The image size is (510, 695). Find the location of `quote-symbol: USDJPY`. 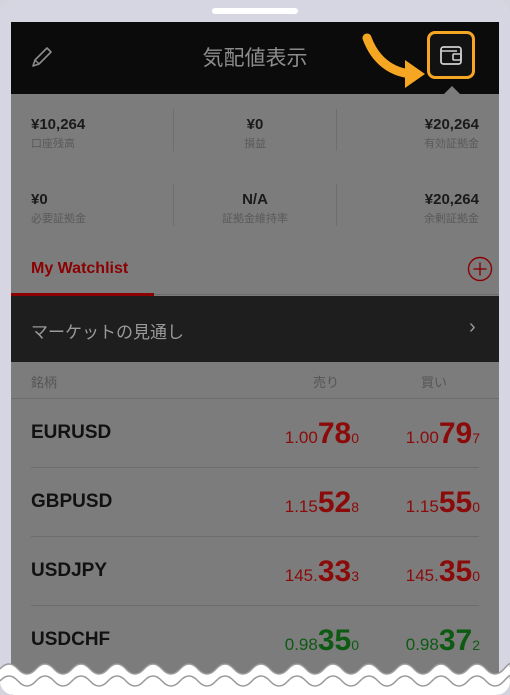

quote-symbol: USDJPY is located at coordinates (69, 570).